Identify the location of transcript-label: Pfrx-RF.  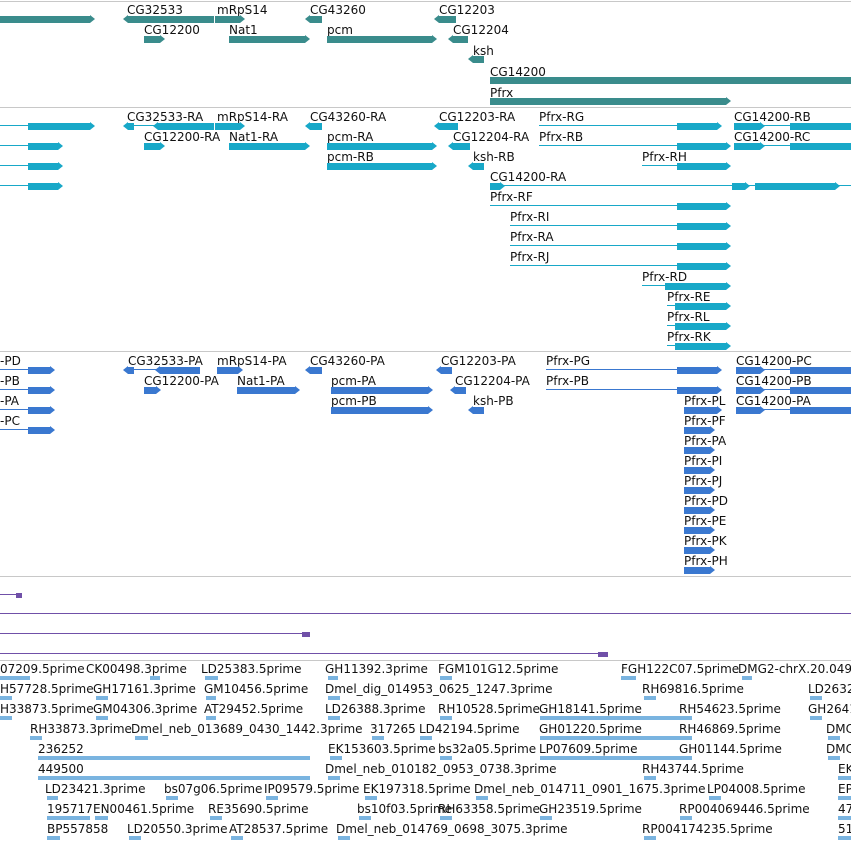
(511, 197).